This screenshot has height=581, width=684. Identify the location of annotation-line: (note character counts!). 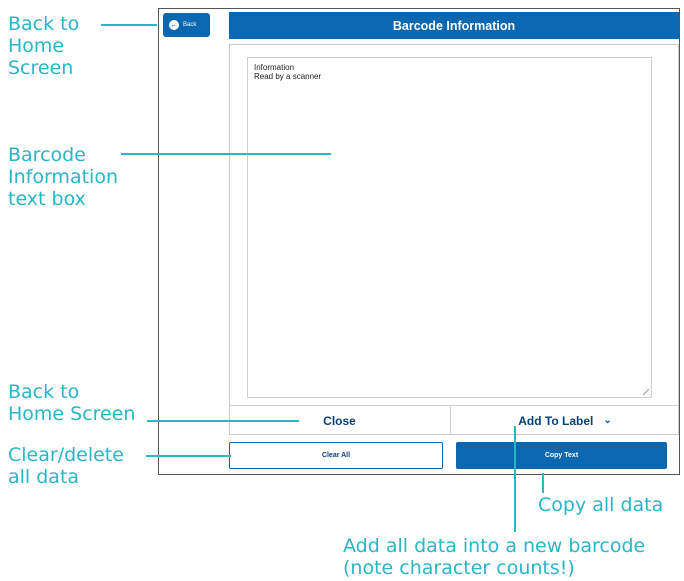
(459, 568).